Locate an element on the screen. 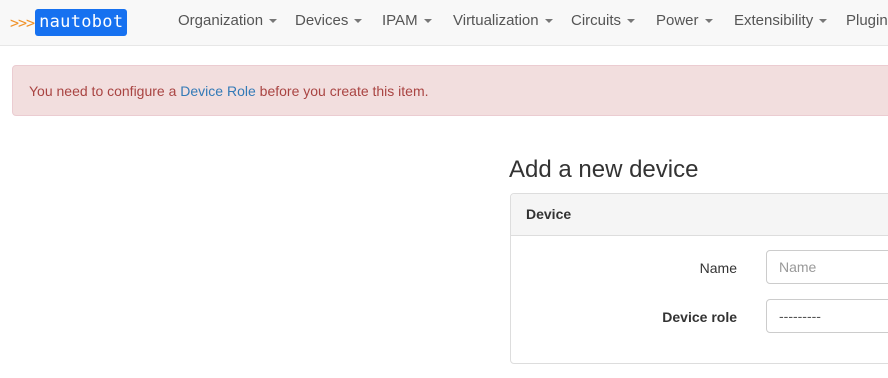  nav-item-label: Devices is located at coordinates (322, 20).